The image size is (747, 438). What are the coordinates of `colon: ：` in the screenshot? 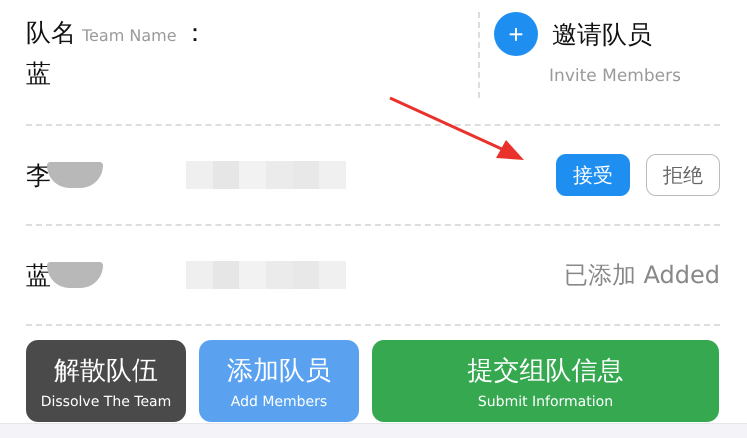 It's located at (195, 33).